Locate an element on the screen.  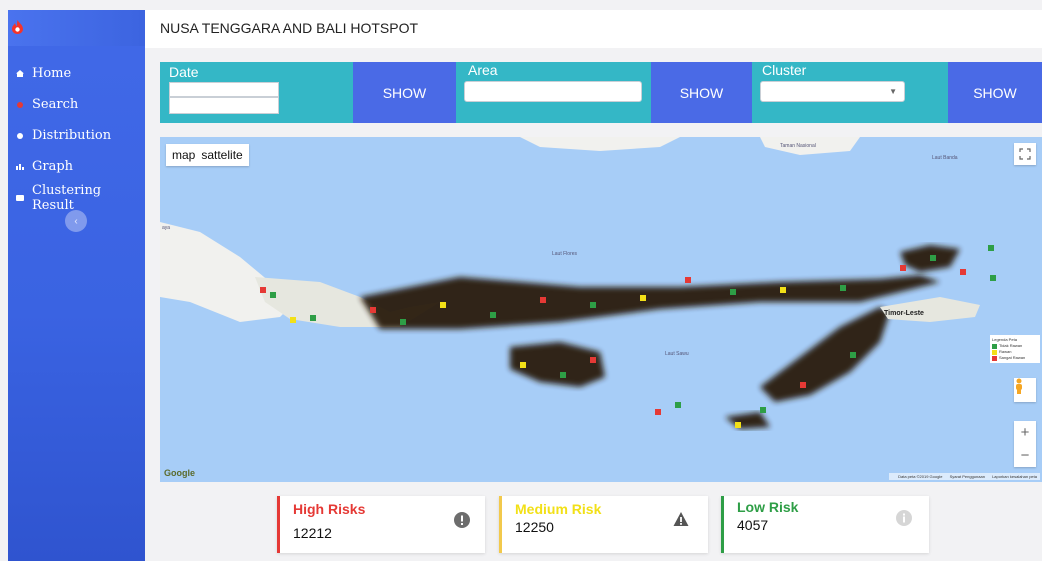
legend-item: Sangat Rawan is located at coordinates (1015, 358).